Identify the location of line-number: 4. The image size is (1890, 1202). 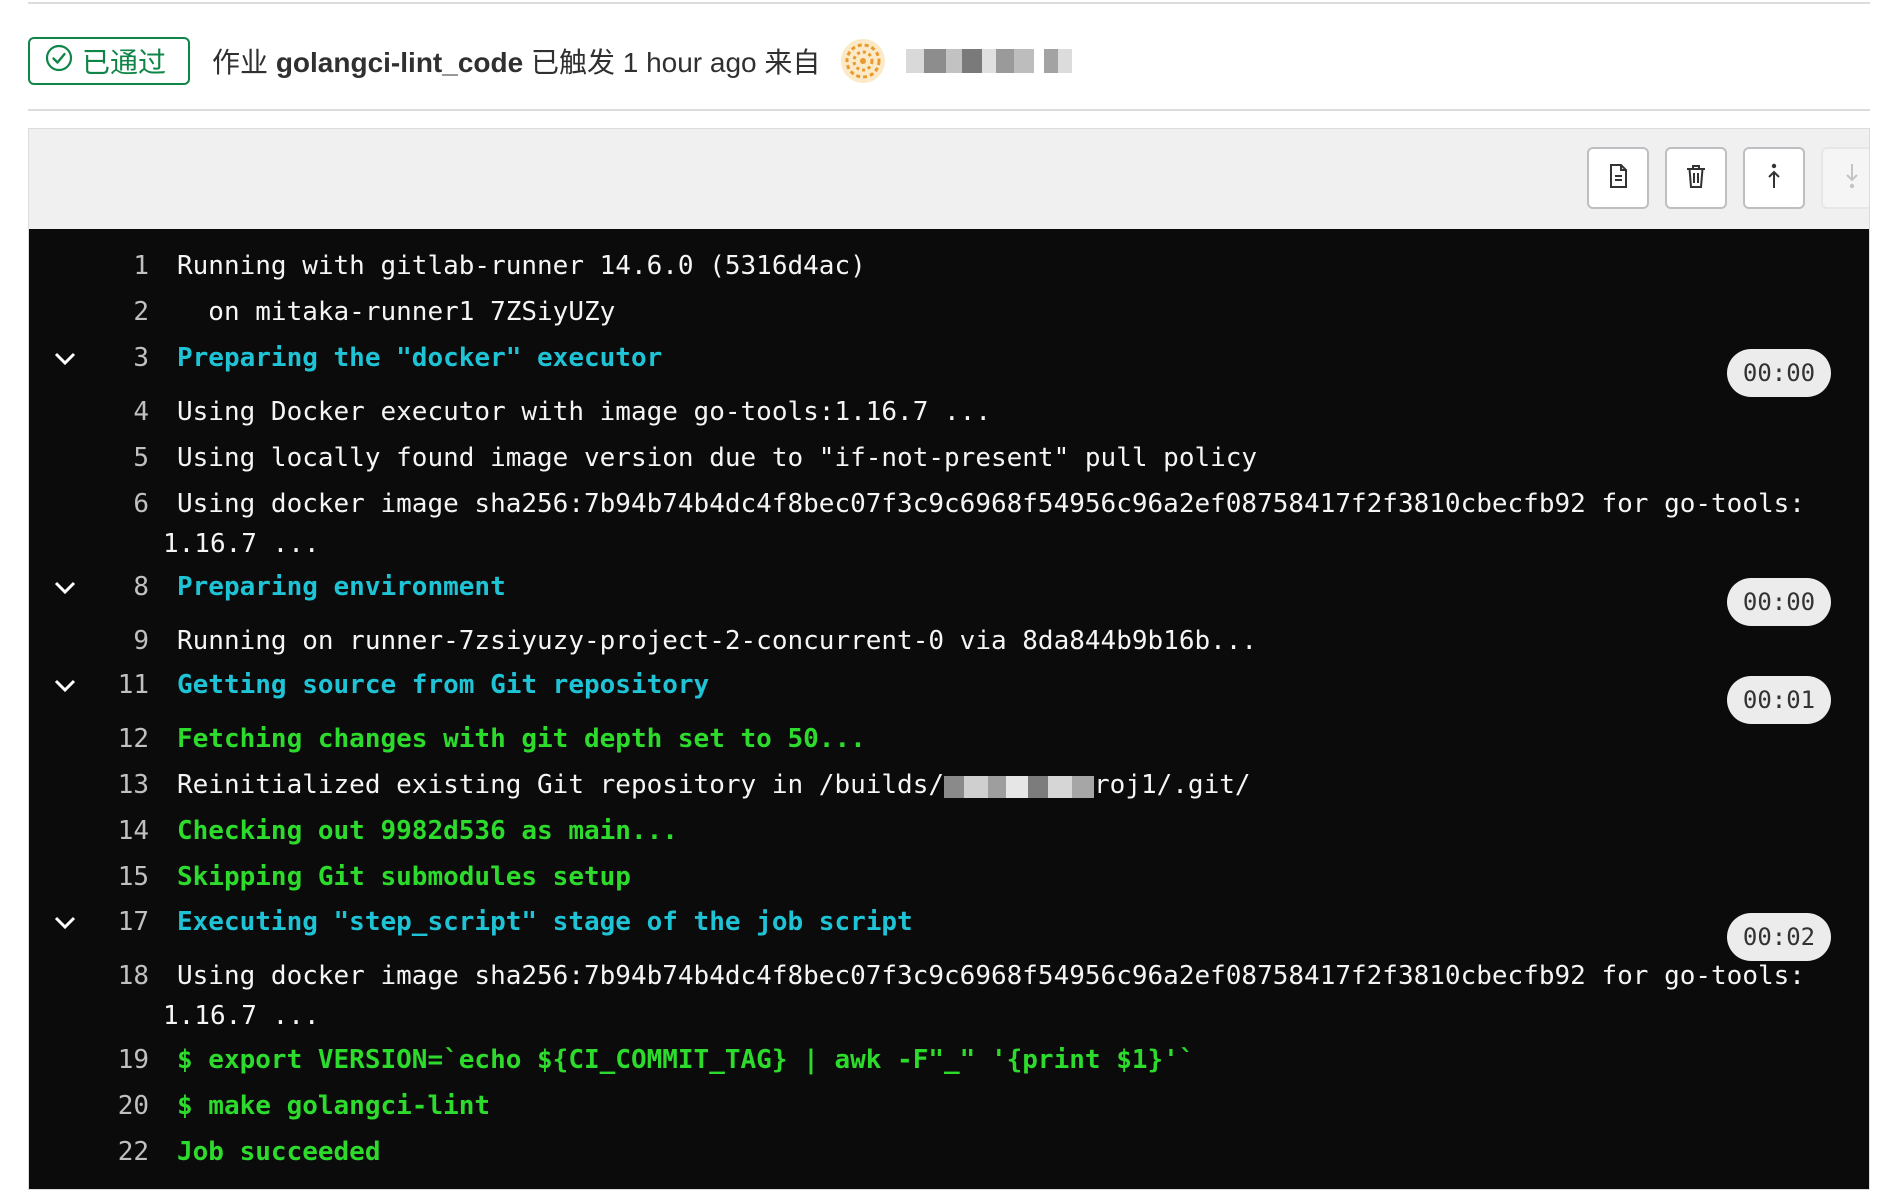
(124, 412).